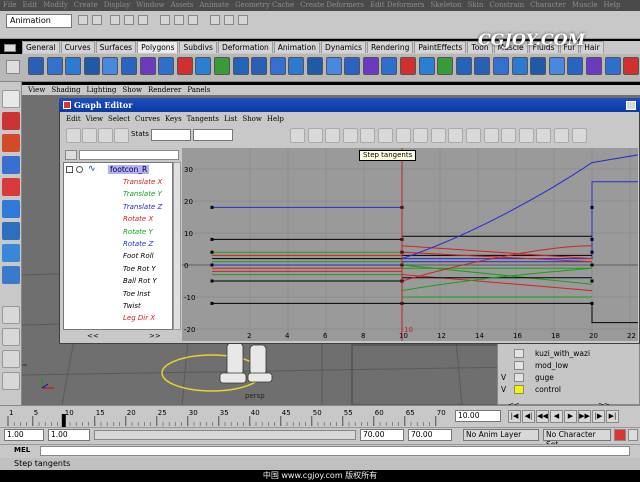 The height and width of the screenshot is (482, 640). Describe the element at coordinates (165, 20) in the screenshot. I see `snap-grid-icon` at that location.